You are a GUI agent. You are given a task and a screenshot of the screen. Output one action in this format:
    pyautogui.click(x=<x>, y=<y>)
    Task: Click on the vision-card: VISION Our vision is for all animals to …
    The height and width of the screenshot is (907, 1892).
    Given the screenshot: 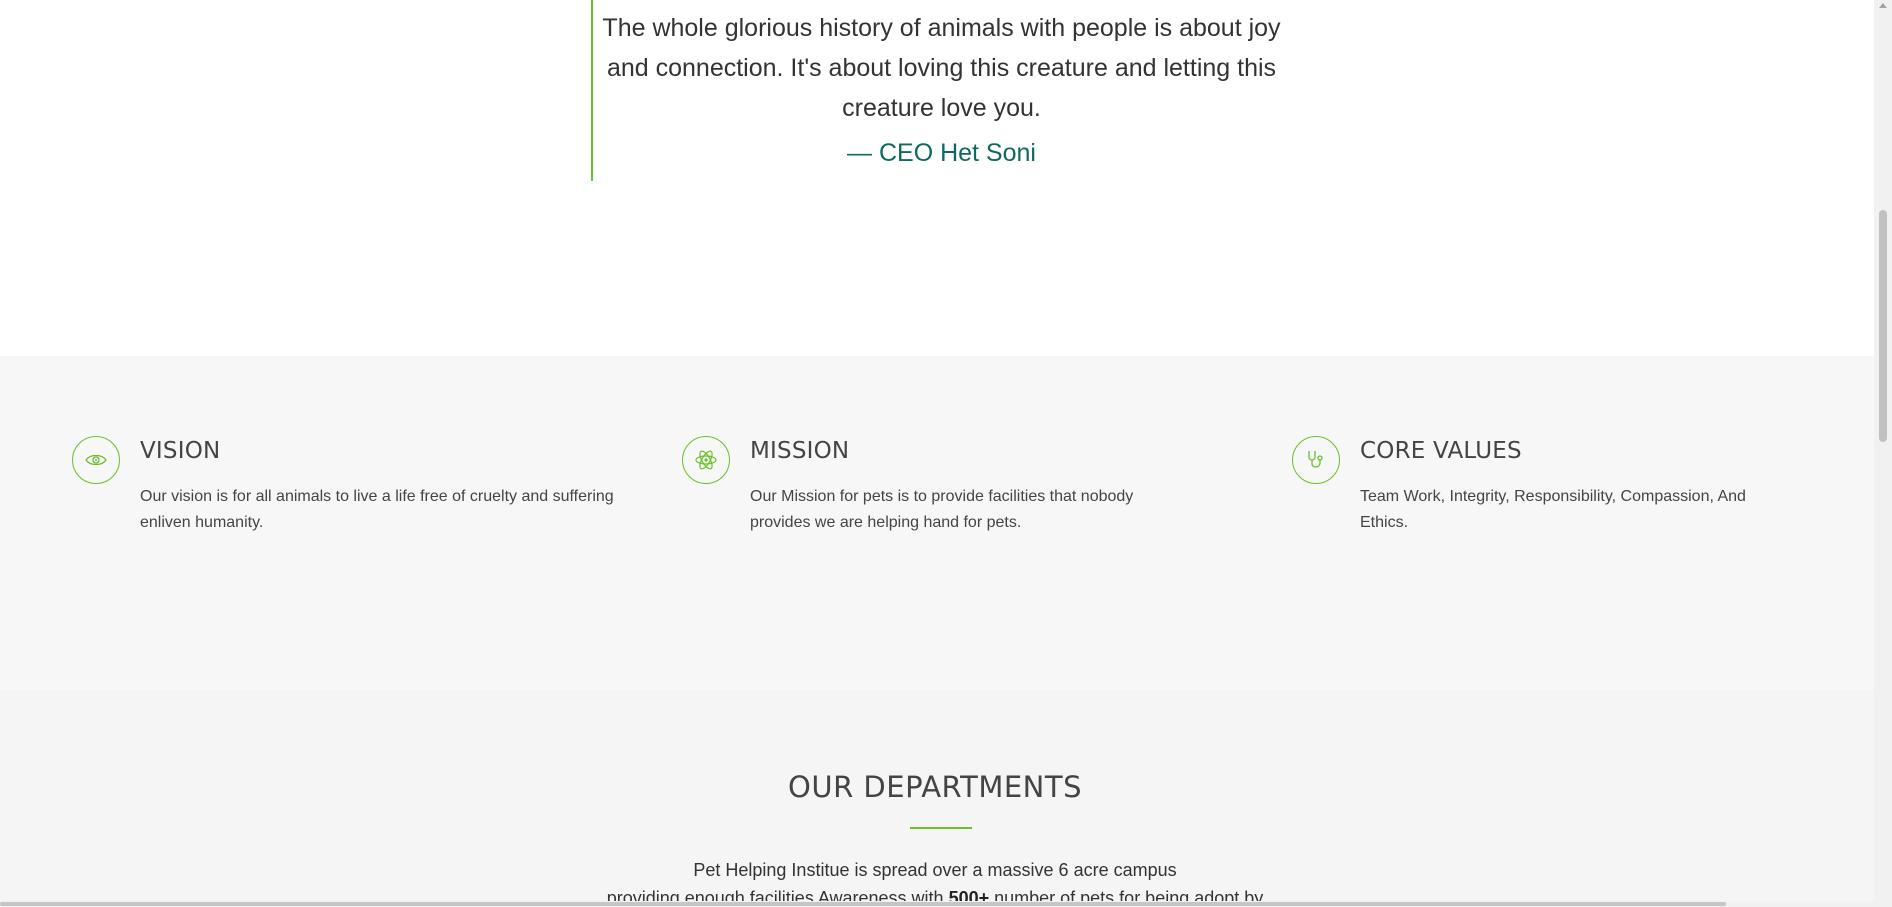 What is the action you would take?
    pyautogui.click(x=352, y=496)
    